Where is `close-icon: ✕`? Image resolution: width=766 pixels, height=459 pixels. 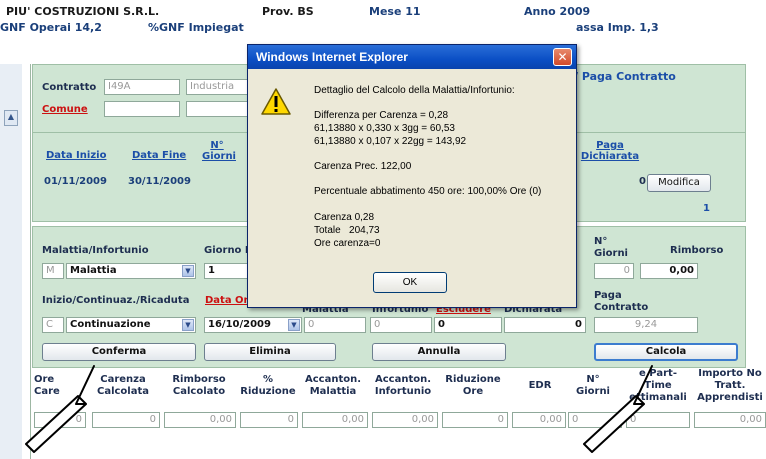
close-icon: ✕ is located at coordinates (562, 57).